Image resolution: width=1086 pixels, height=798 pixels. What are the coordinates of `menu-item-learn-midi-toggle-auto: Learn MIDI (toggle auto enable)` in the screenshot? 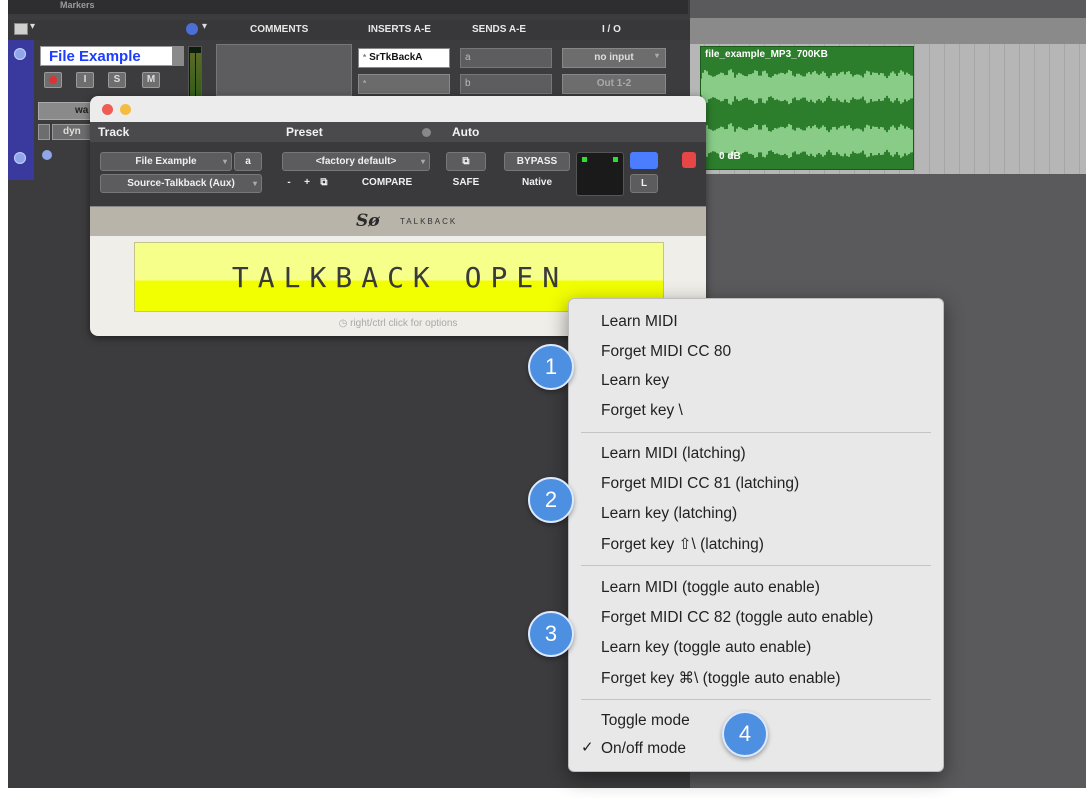 It's located at (710, 588).